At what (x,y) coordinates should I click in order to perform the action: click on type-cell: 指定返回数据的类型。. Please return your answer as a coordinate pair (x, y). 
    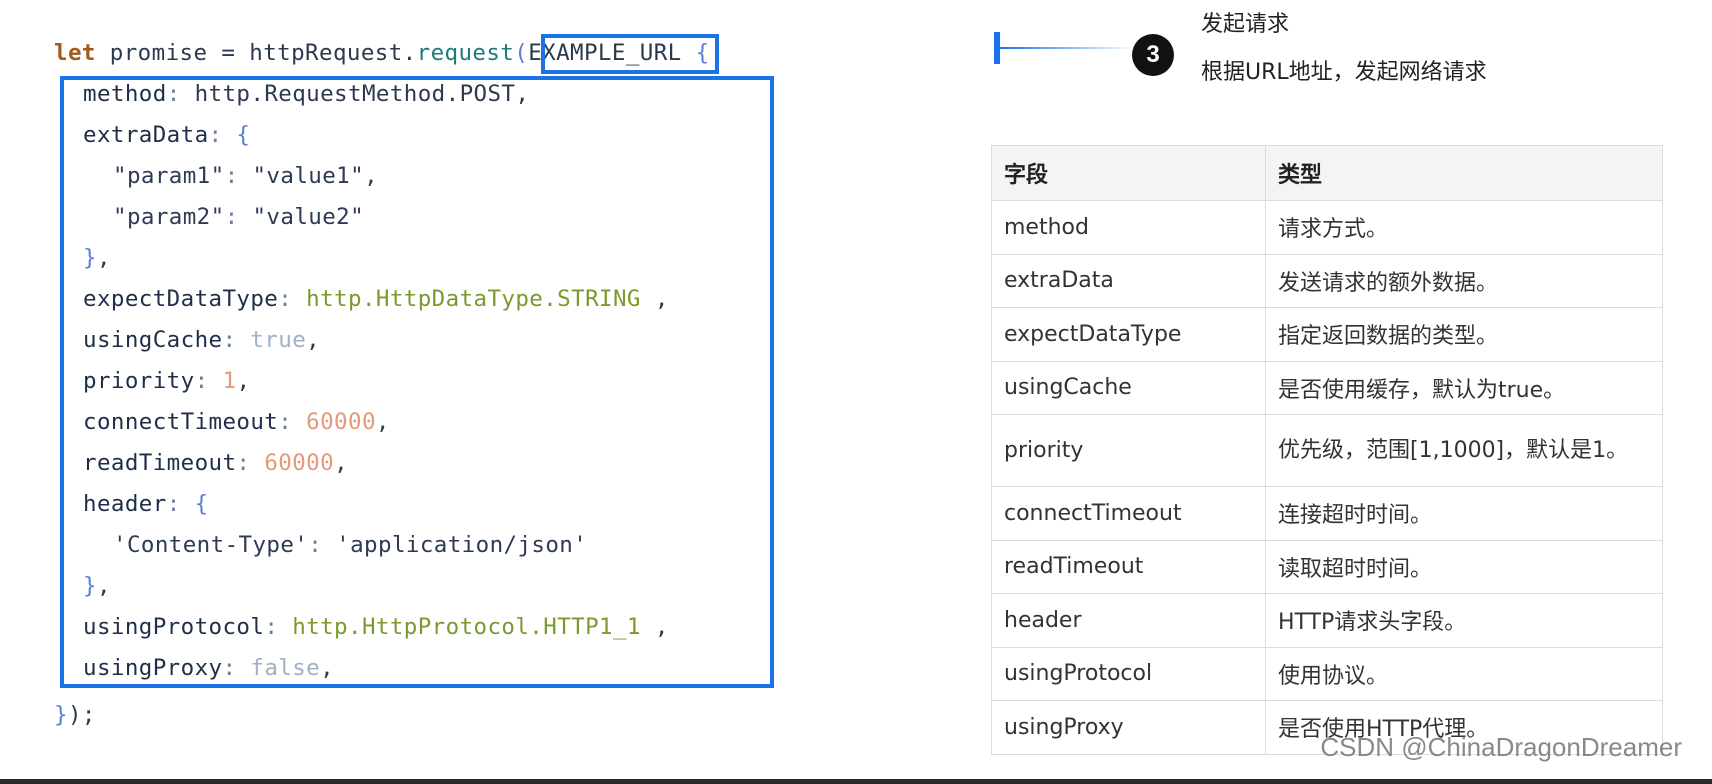
    Looking at the image, I should click on (1464, 334).